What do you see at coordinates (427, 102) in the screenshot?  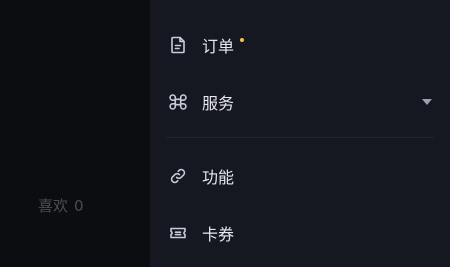 I see `chevron-down-icon` at bounding box center [427, 102].